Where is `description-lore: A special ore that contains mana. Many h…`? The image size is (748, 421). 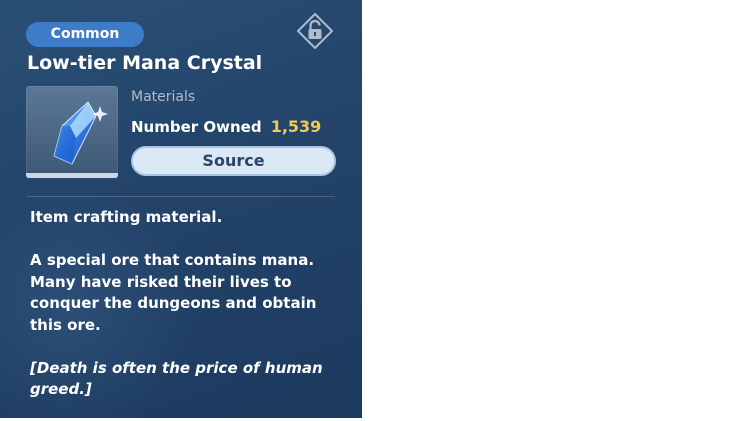 description-lore: A special ore that contains mana. Many h… is located at coordinates (173, 292).